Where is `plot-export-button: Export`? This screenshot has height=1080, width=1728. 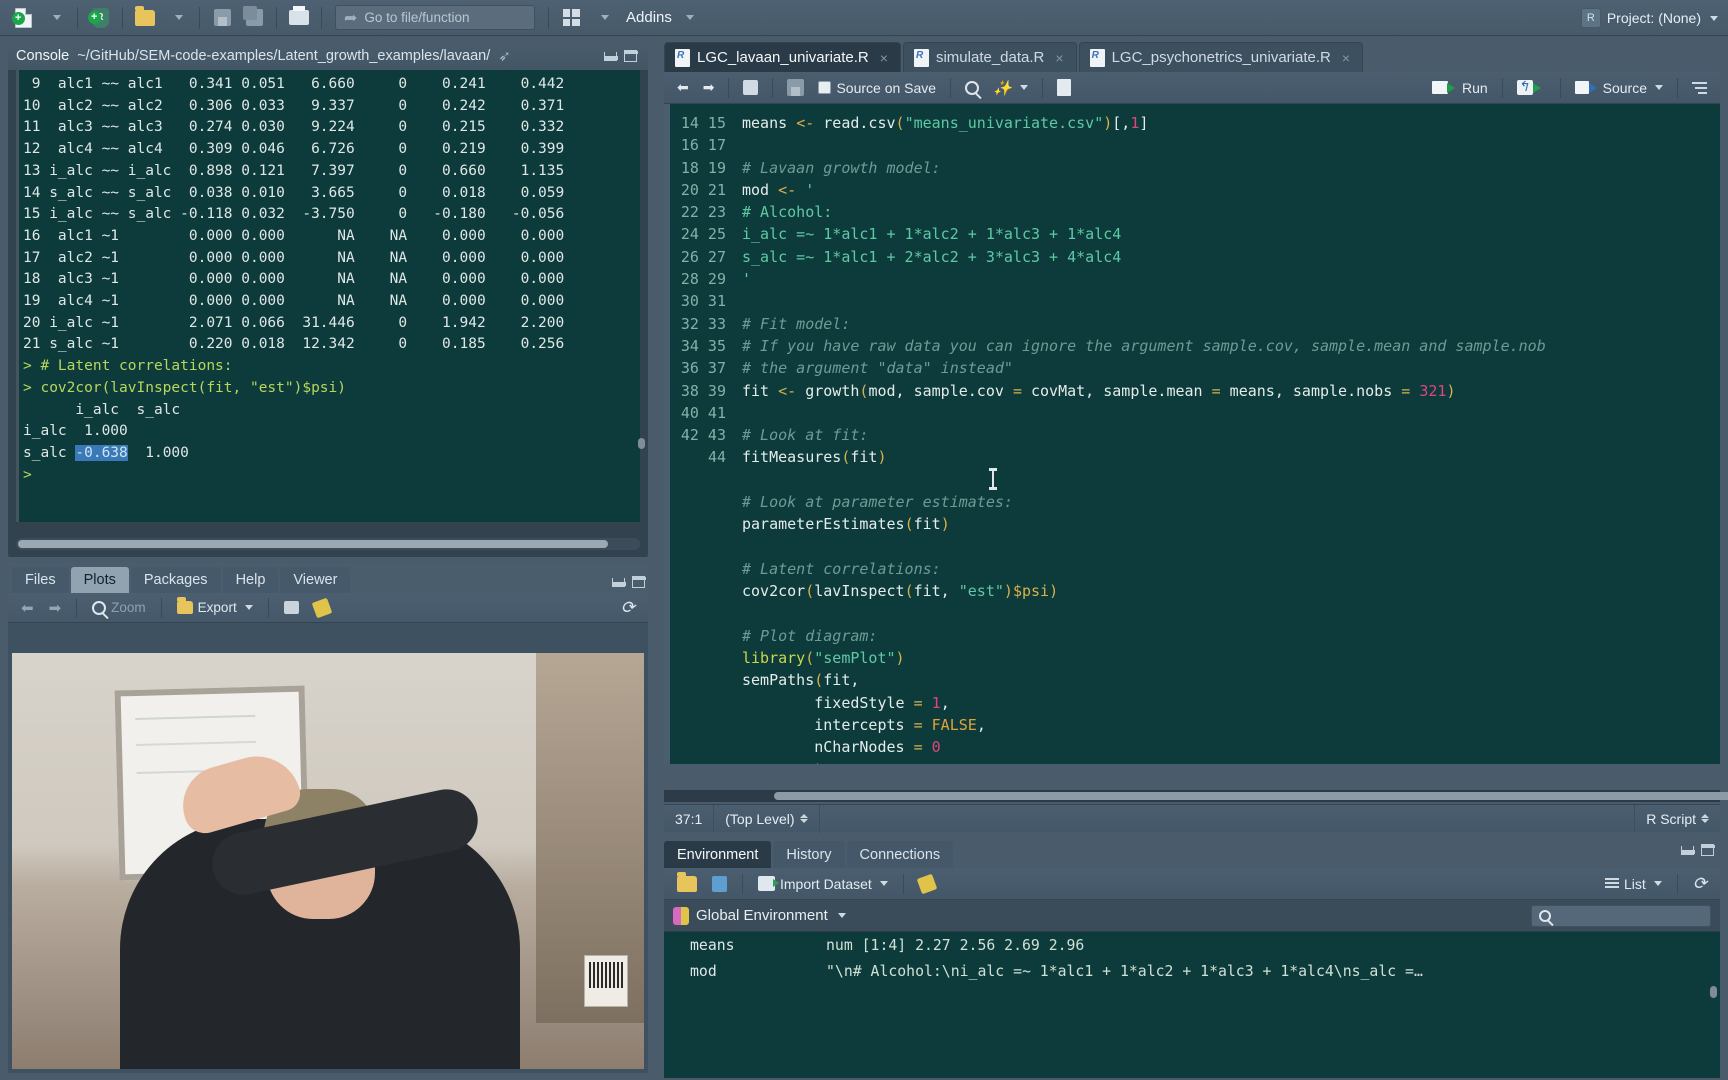
plot-export-button: Export is located at coordinates (215, 607).